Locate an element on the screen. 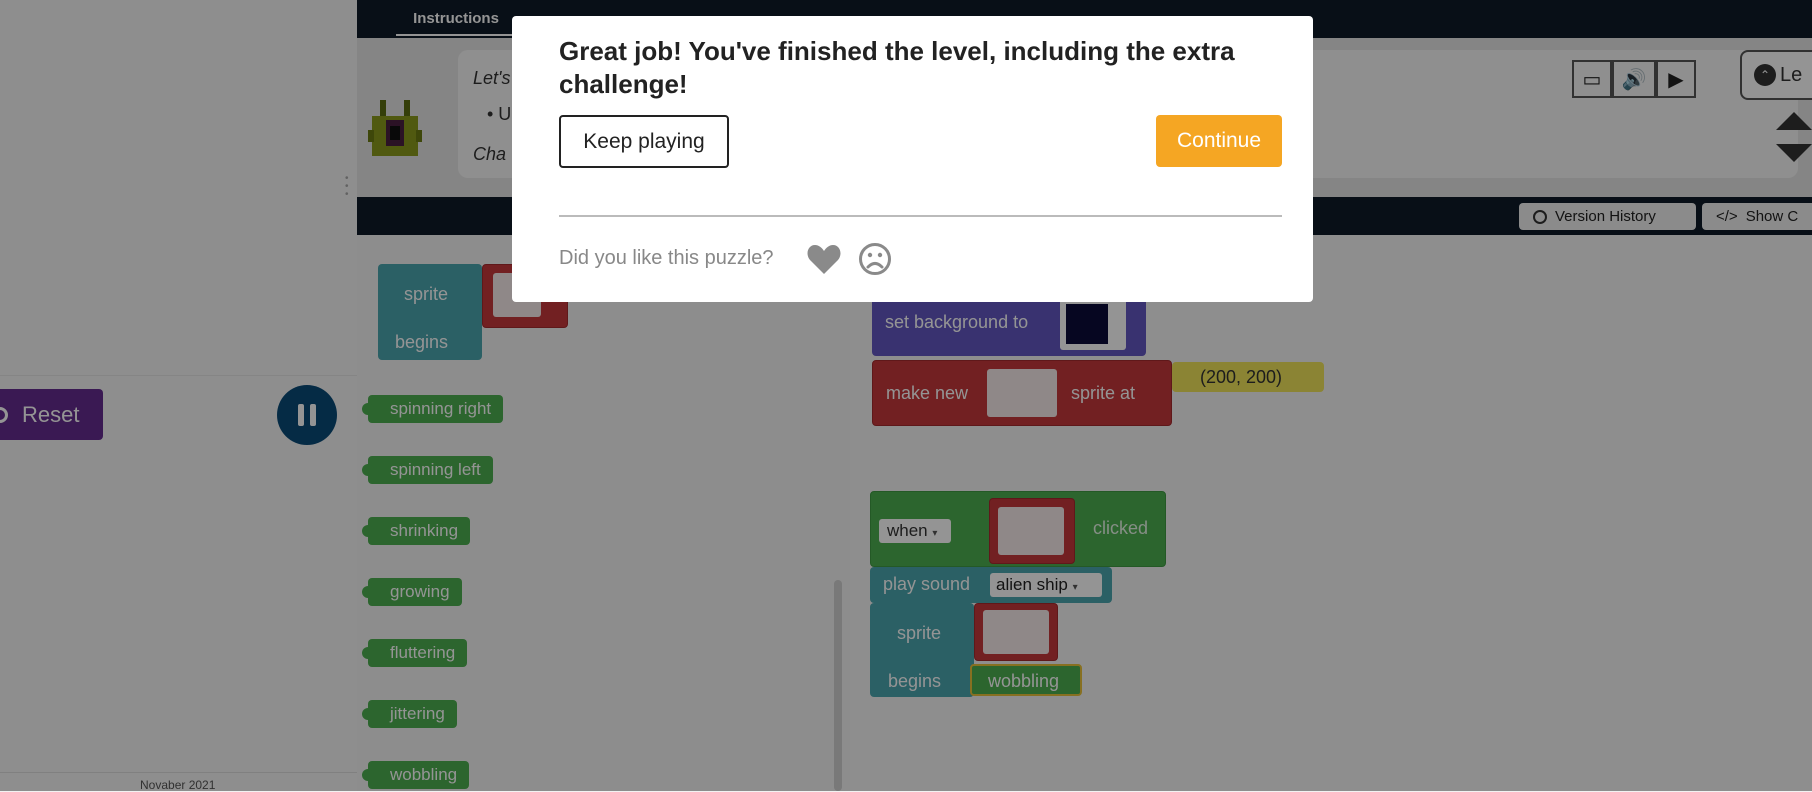 This screenshot has width=1812, height=792. continue-button: Continue is located at coordinates (1219, 141).